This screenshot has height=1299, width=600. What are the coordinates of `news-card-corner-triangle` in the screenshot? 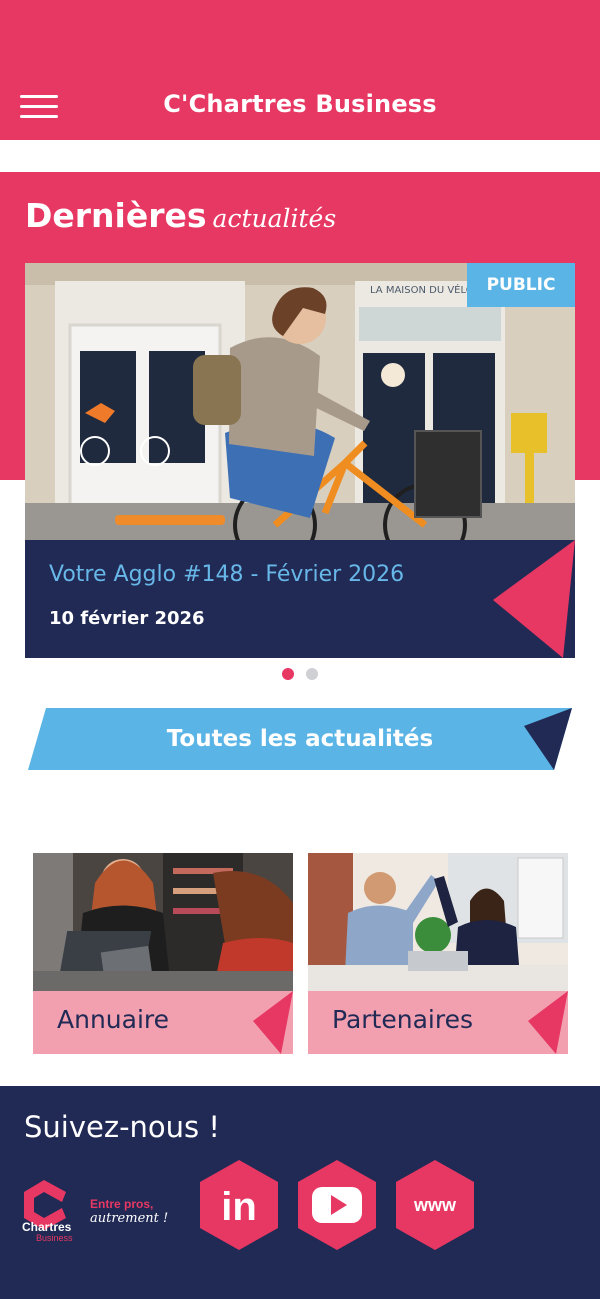 It's located at (534, 599).